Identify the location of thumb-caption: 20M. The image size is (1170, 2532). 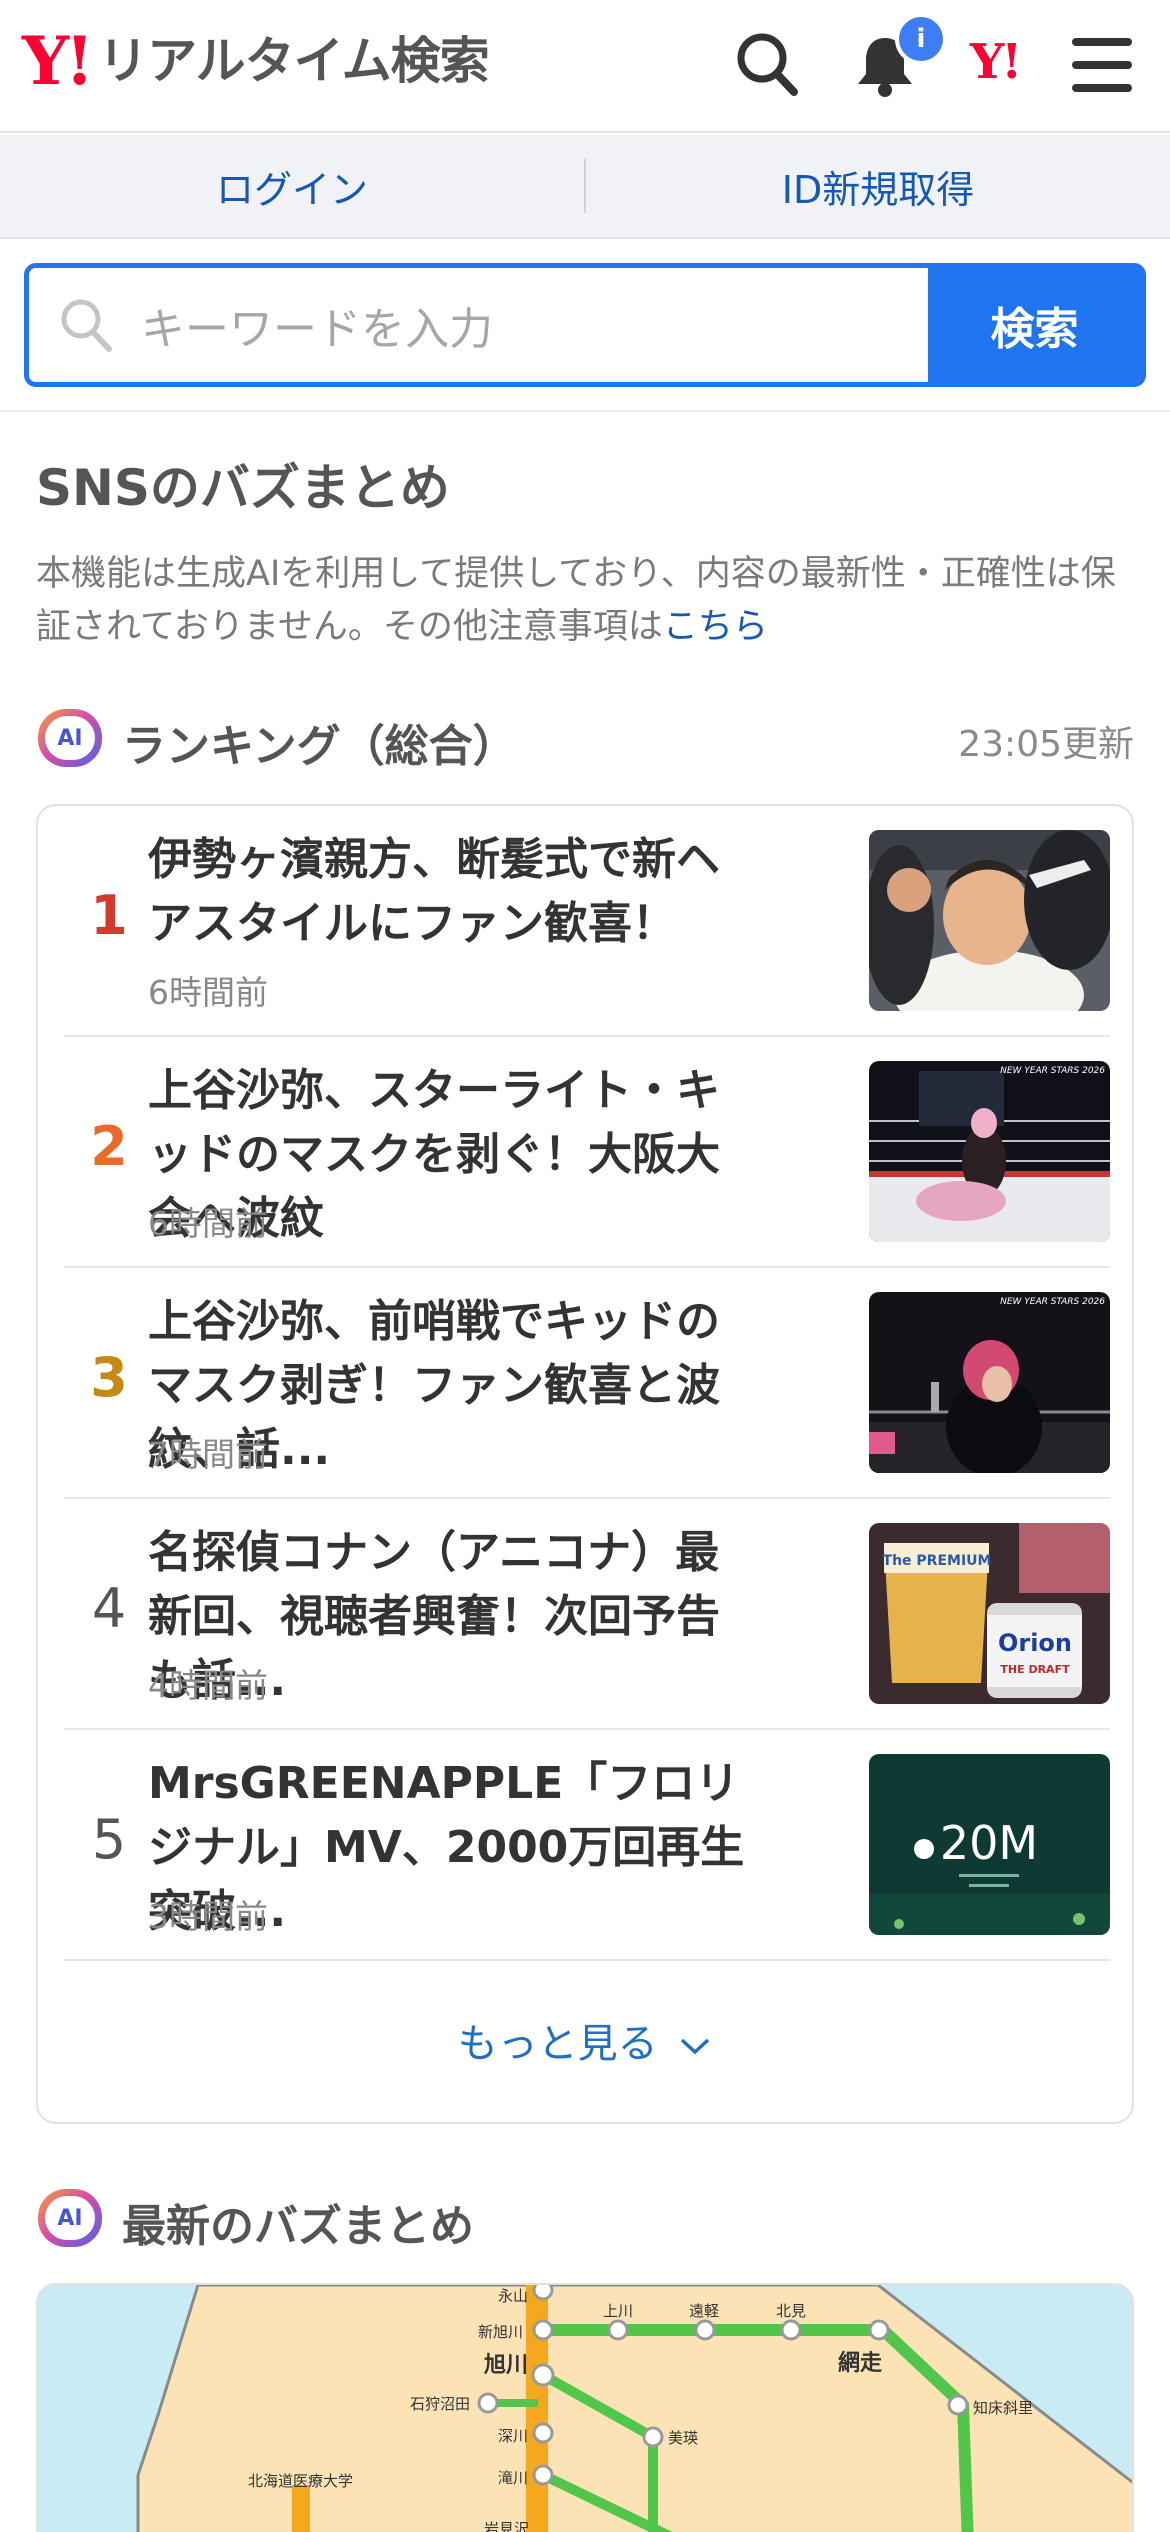
(989, 1843).